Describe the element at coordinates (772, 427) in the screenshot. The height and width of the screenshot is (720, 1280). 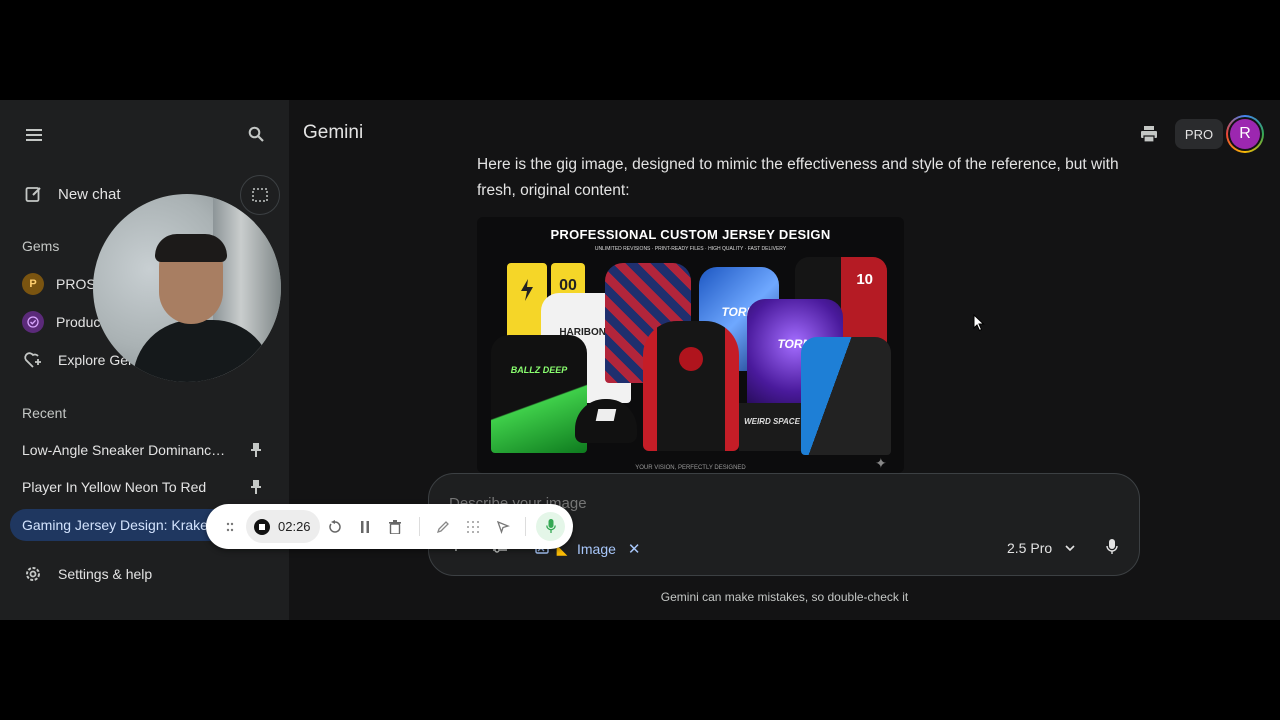
I see `shorts: WEIRD SPACE` at that location.